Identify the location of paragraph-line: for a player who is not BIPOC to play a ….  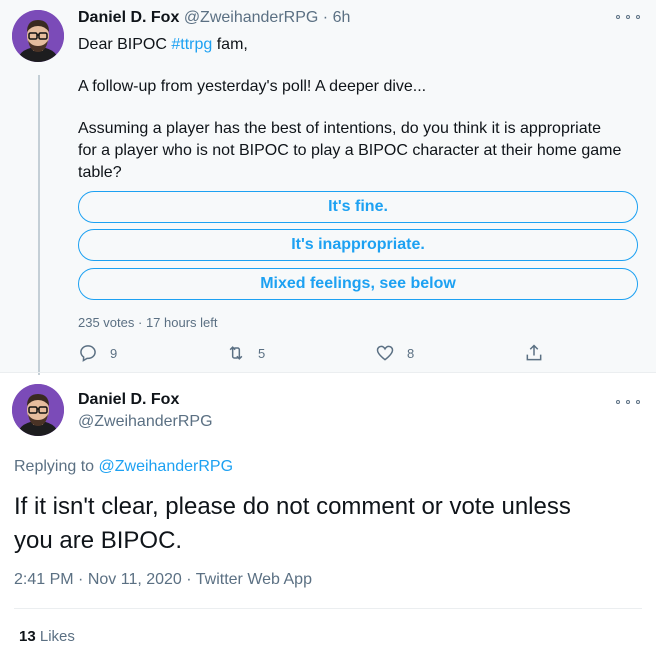
(350, 150).